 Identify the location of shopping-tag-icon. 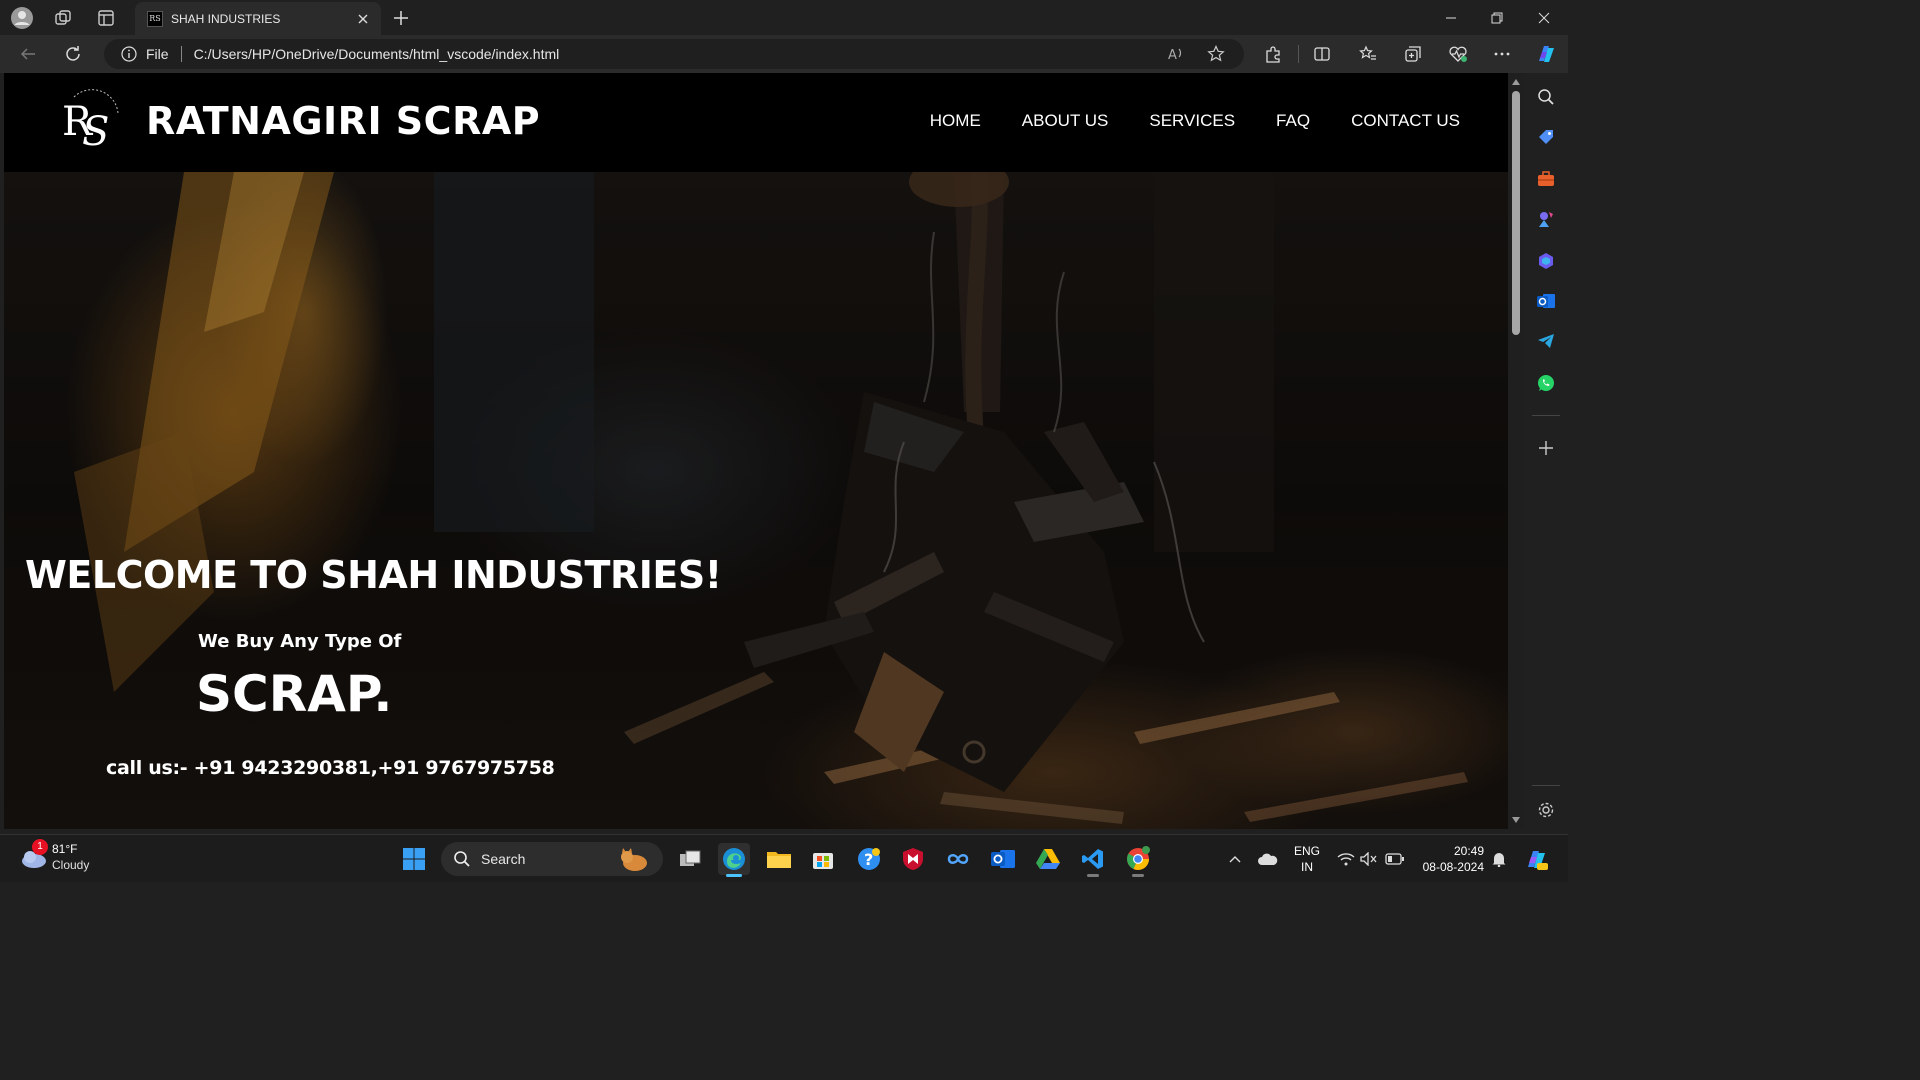
(1546, 137).